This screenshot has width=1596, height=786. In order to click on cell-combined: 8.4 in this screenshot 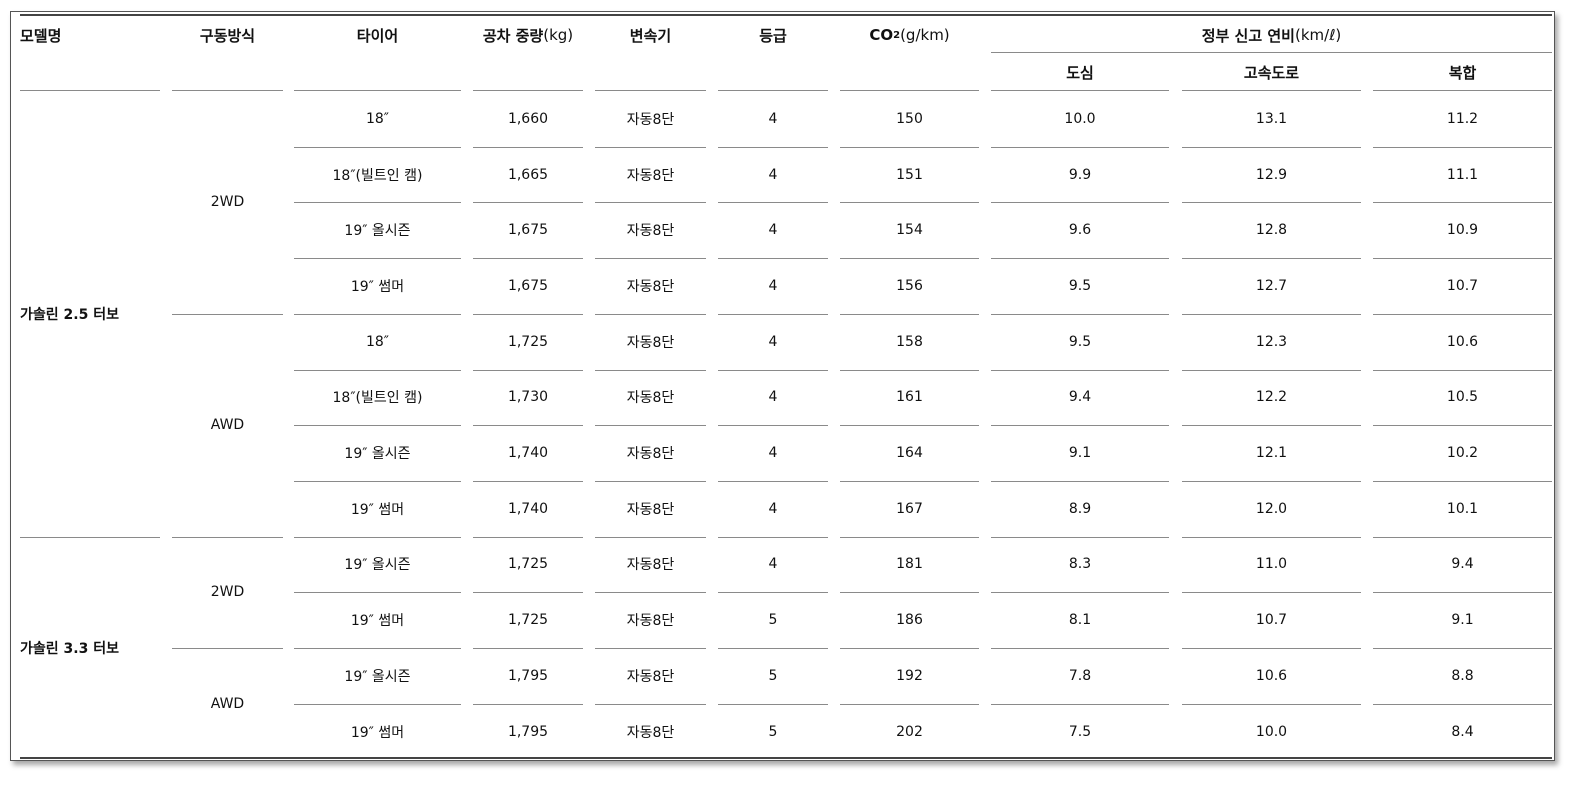, I will do `click(1462, 731)`.